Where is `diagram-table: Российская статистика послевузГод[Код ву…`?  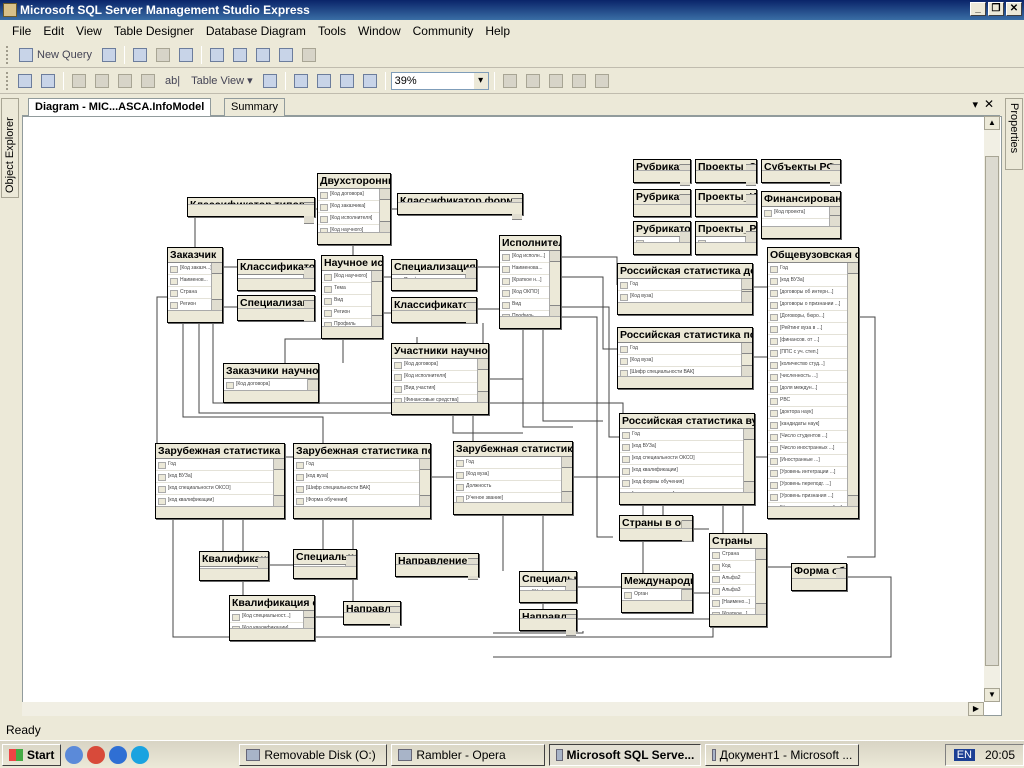 diagram-table: Российская статистика послевузГод[Код ву… is located at coordinates (685, 358).